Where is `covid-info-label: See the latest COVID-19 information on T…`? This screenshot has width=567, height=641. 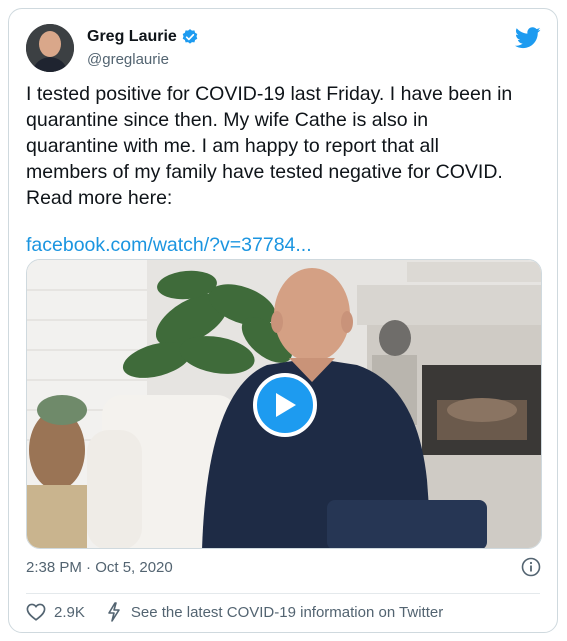 covid-info-label: See the latest COVID-19 information on T… is located at coordinates (287, 612).